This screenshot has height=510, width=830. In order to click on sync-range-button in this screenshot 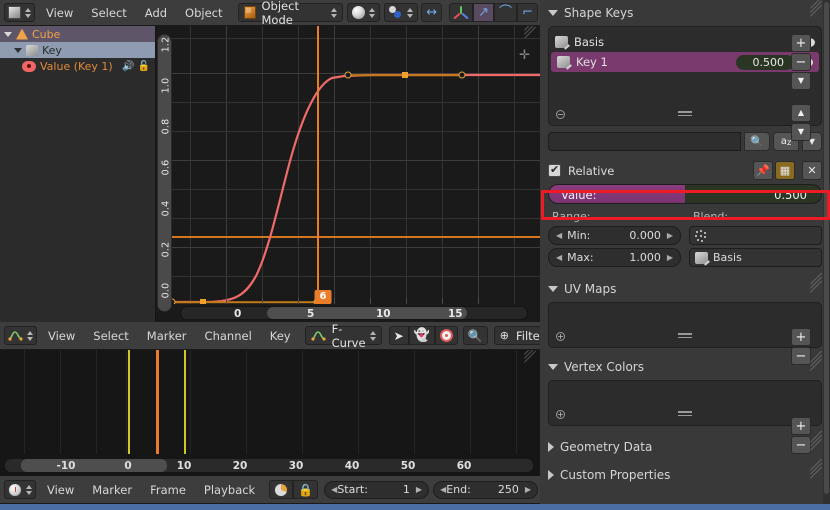, I will do `click(281, 489)`.